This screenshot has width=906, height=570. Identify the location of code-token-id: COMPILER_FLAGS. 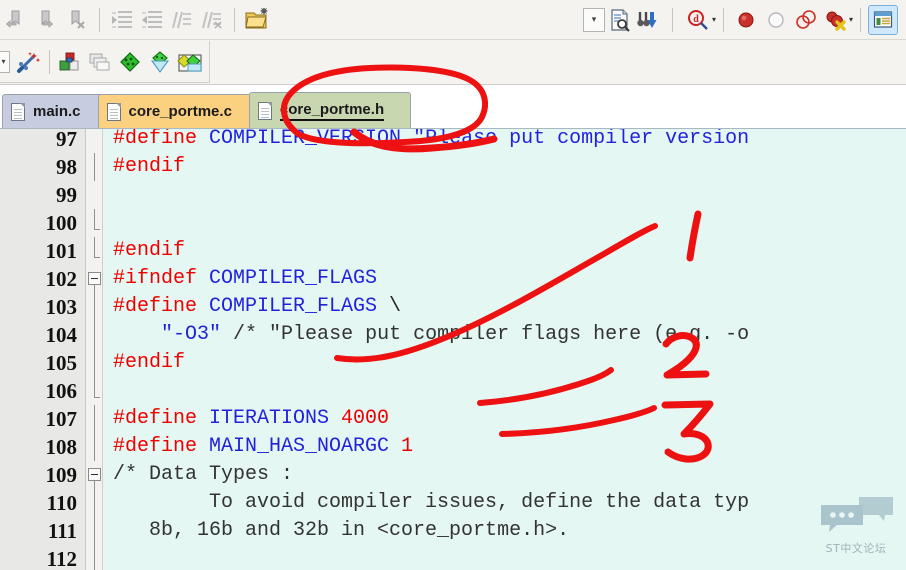
(293, 278).